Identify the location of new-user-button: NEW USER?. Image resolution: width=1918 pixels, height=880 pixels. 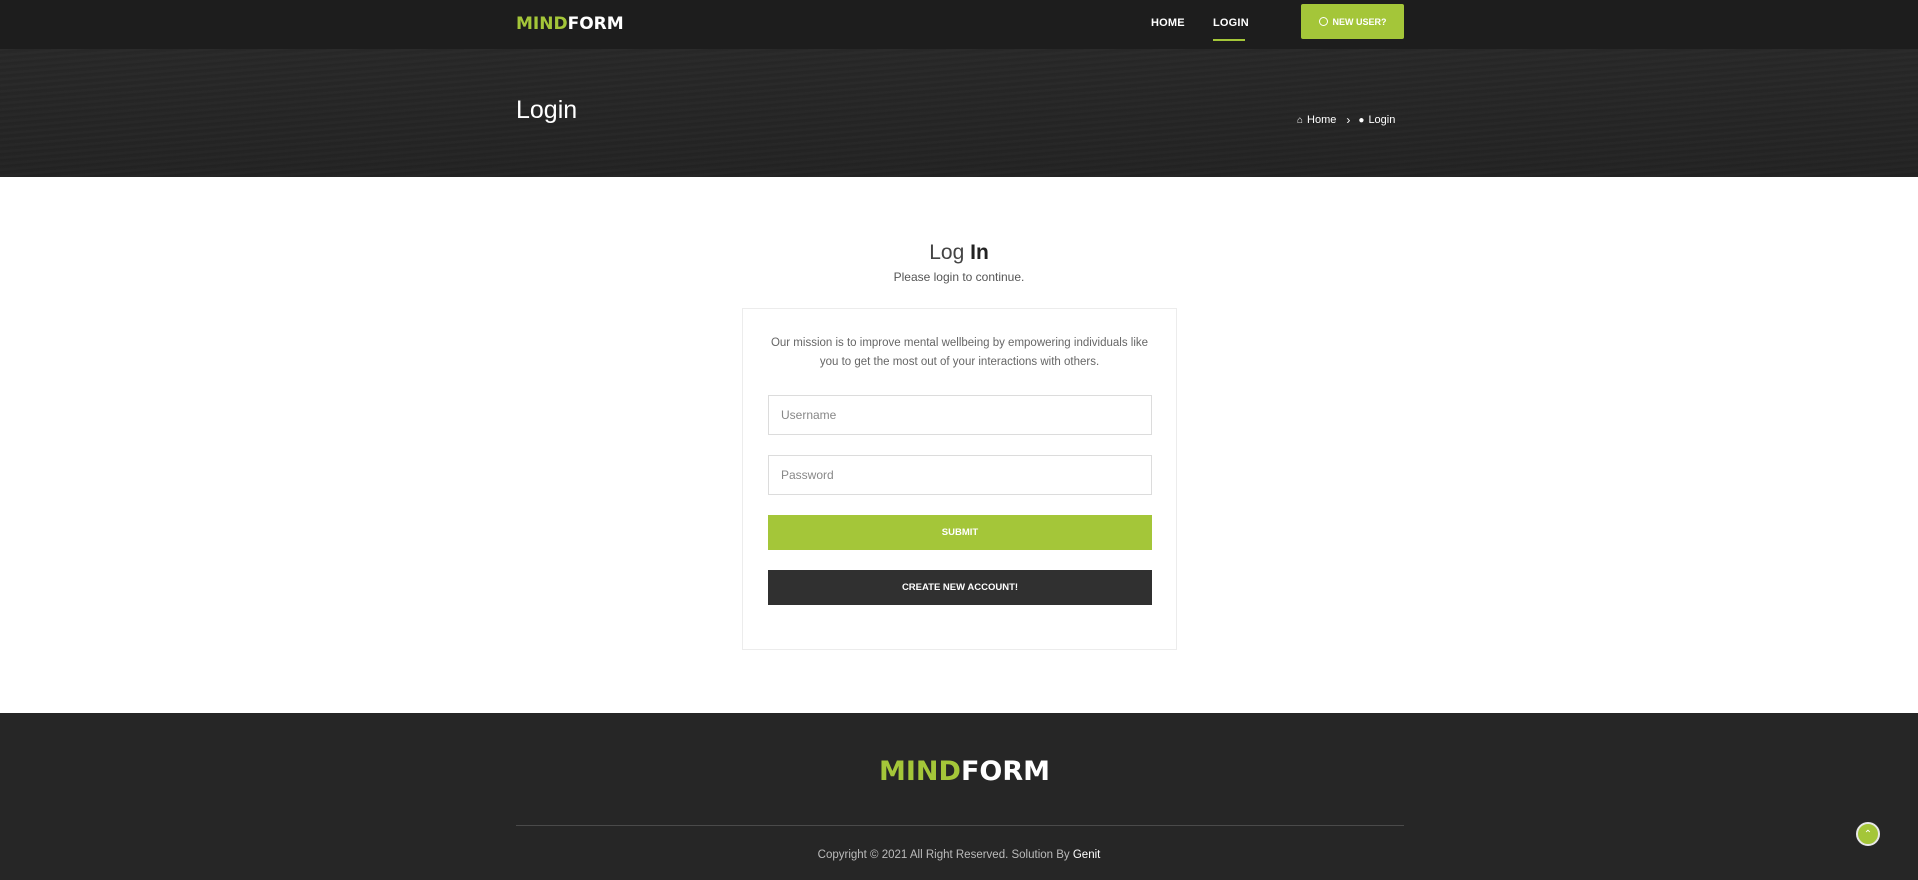
(1352, 21).